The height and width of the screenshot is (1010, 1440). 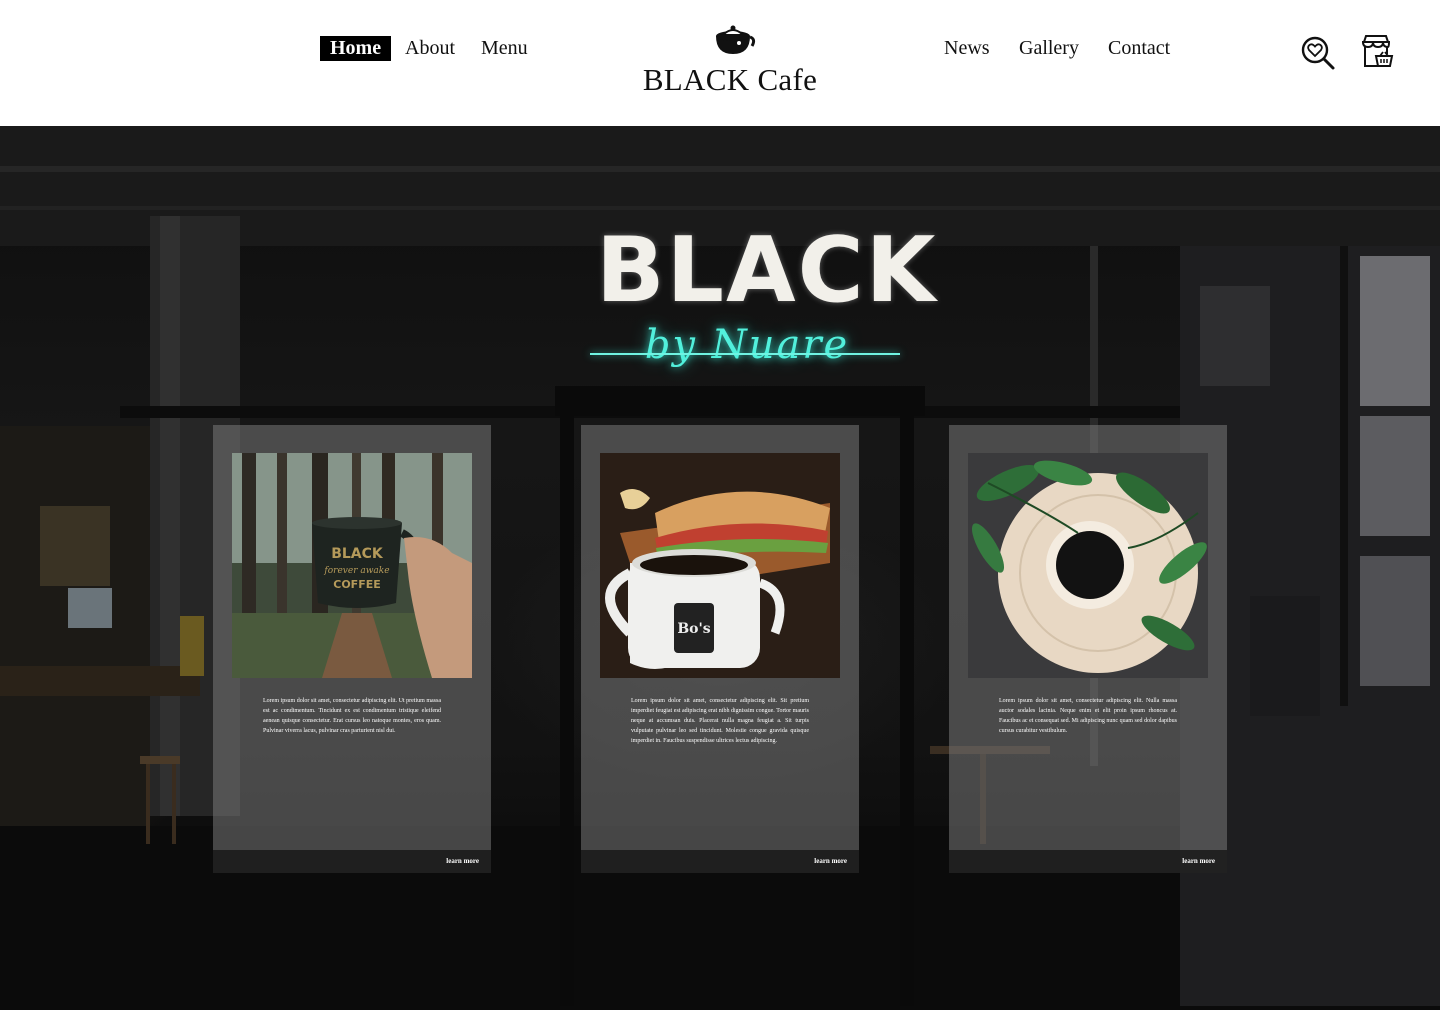 I want to click on card-photo-forest-mug: BLACK forever awake COFFEE, so click(x=352, y=565).